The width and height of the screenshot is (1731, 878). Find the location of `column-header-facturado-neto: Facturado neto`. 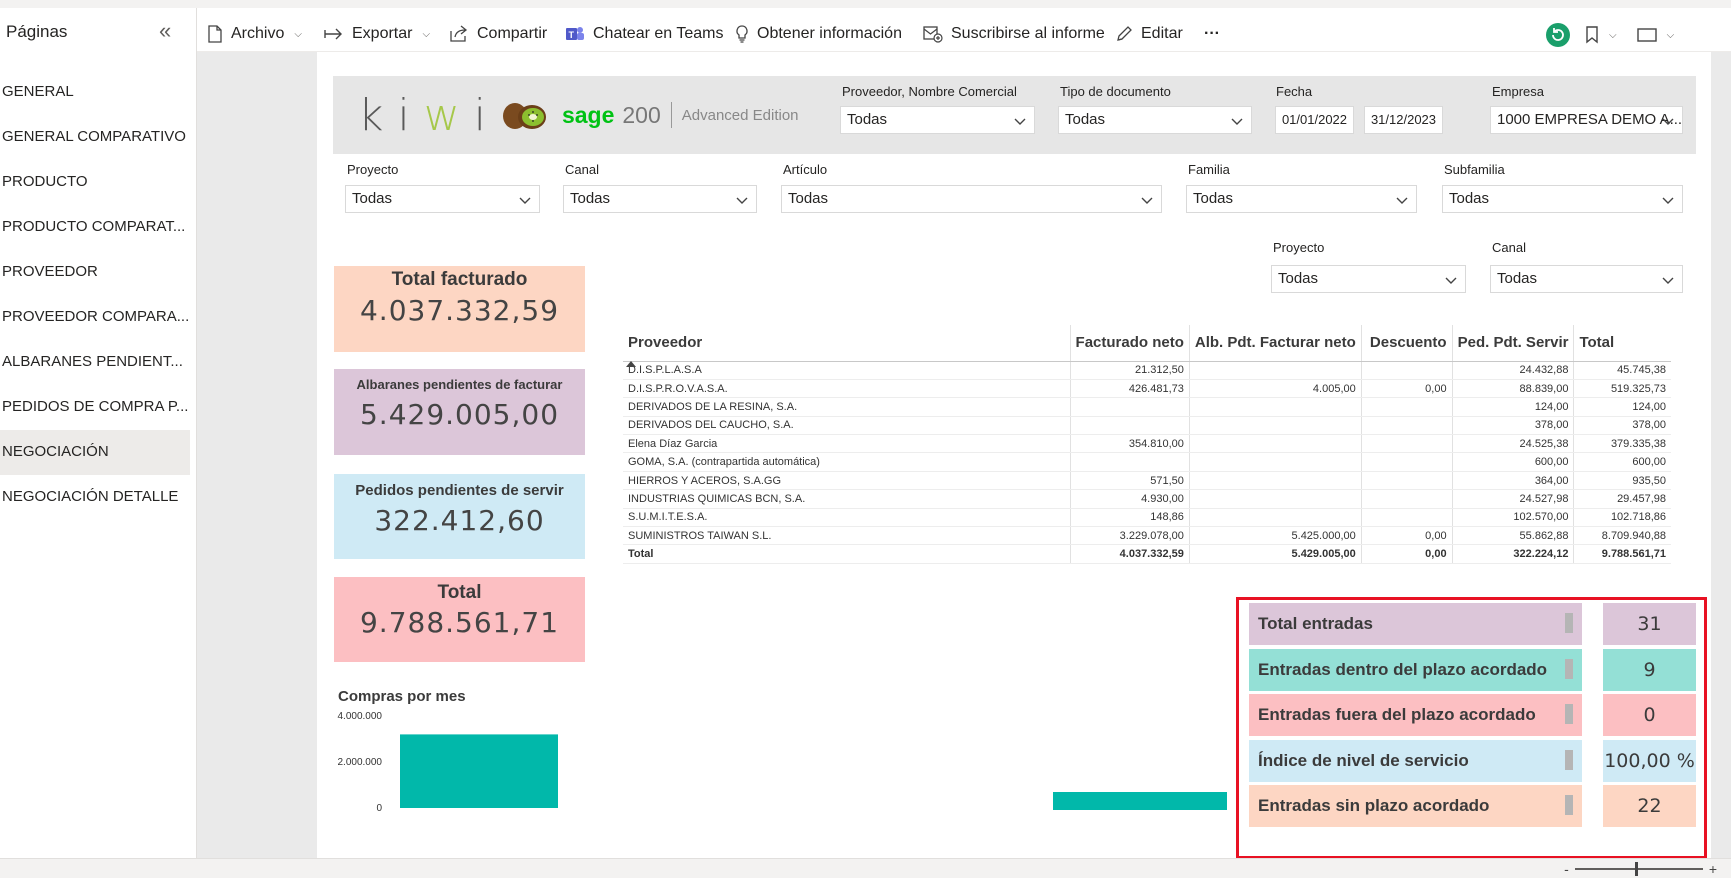

column-header-facturado-neto: Facturado neto is located at coordinates (1129, 343).